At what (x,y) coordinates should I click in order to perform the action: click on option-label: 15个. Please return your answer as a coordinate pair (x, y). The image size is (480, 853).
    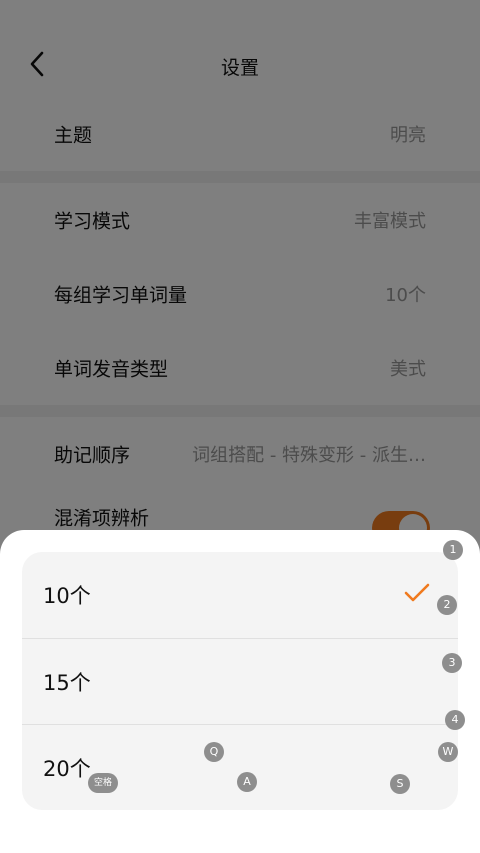
    Looking at the image, I should click on (67, 683).